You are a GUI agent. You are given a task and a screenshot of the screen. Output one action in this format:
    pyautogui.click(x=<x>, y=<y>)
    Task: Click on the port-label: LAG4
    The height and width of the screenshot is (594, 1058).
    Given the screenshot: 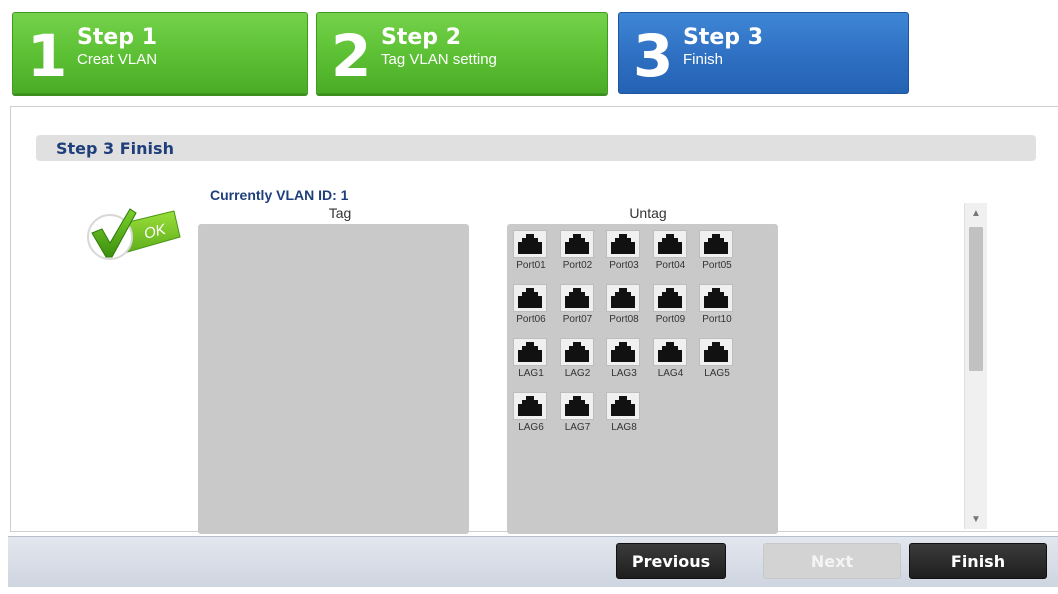 What is the action you would take?
    pyautogui.click(x=670, y=373)
    